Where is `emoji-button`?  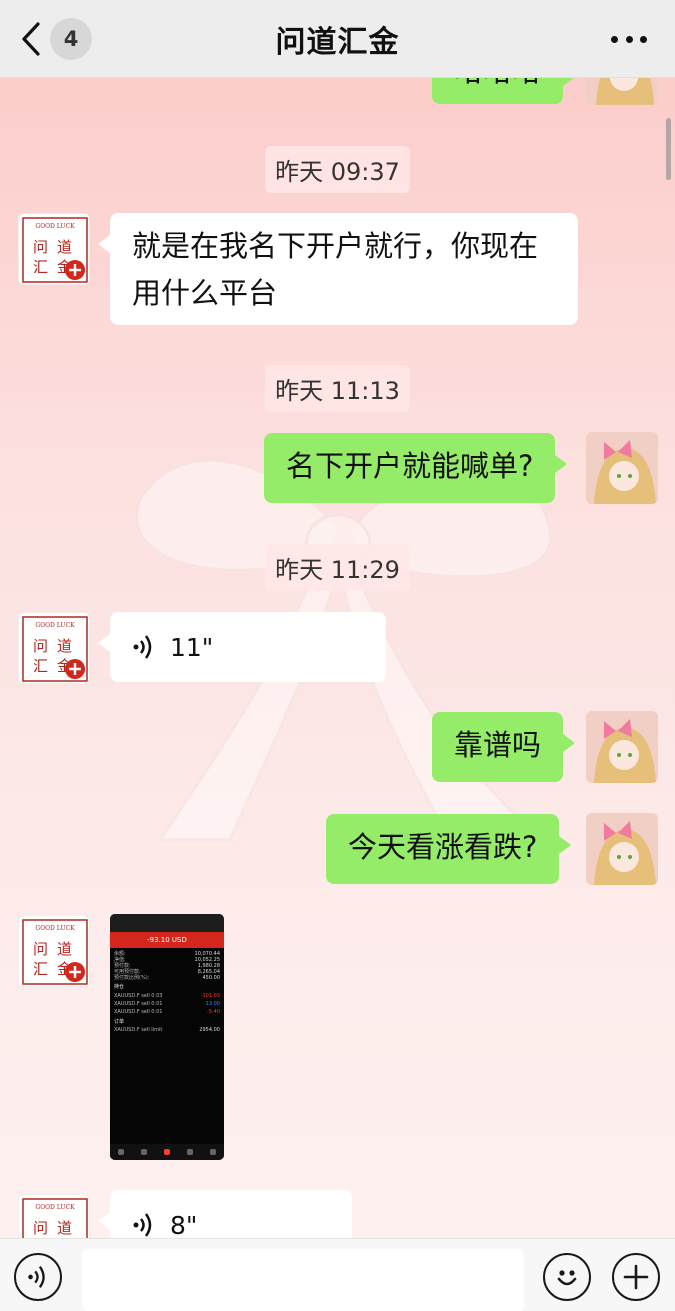
emoji-button is located at coordinates (567, 1277).